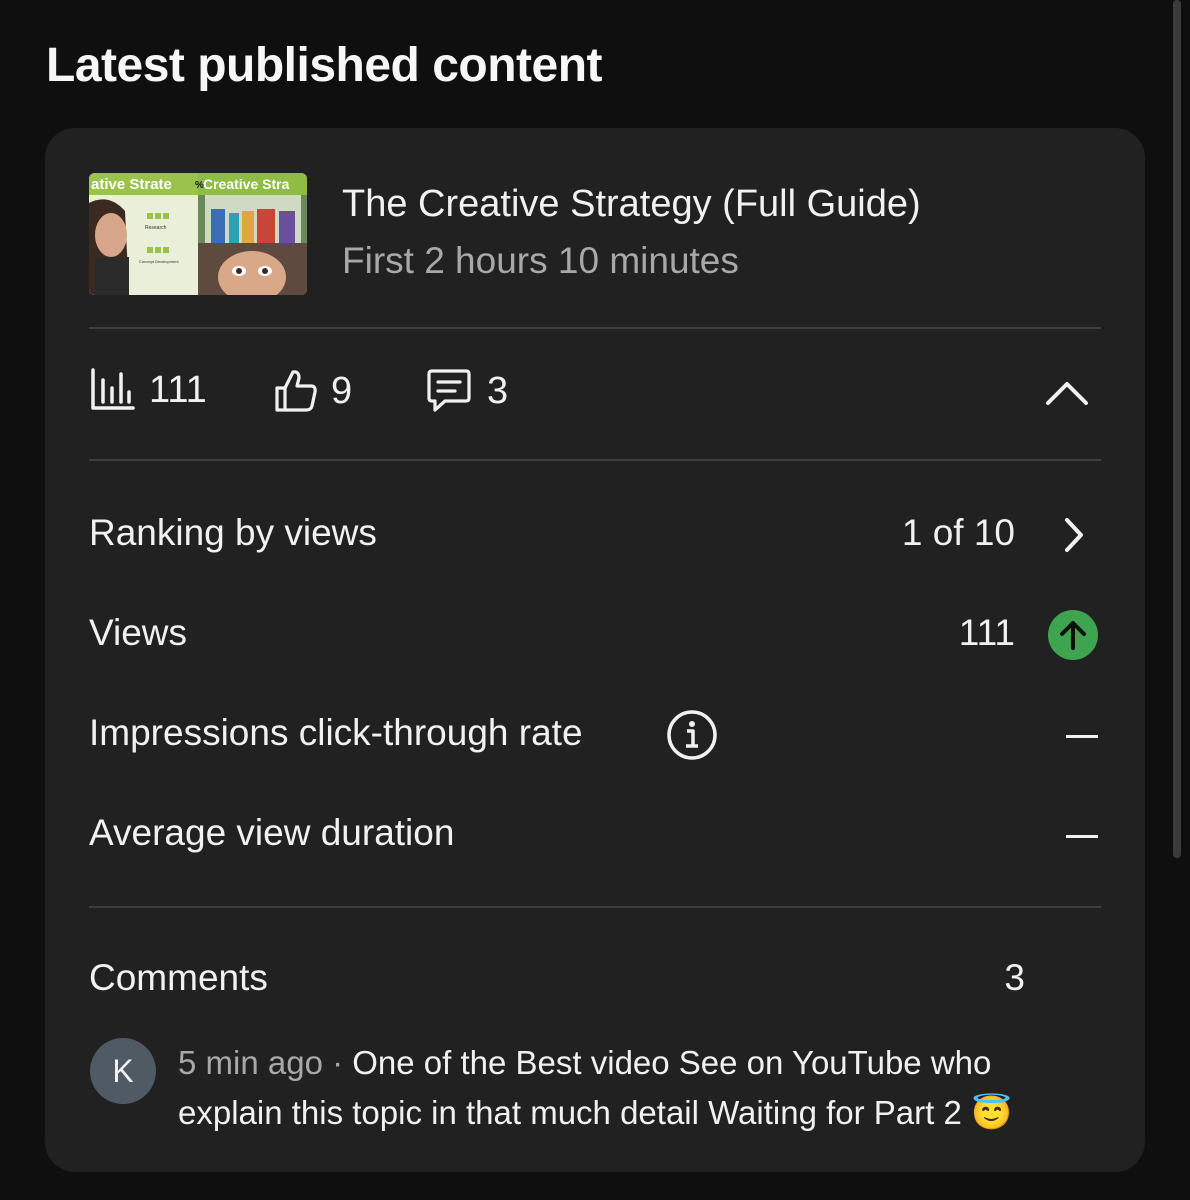 The image size is (1190, 1200). What do you see at coordinates (159, 261) in the screenshot?
I see `thumbnail-label-concept: Concept Development` at bounding box center [159, 261].